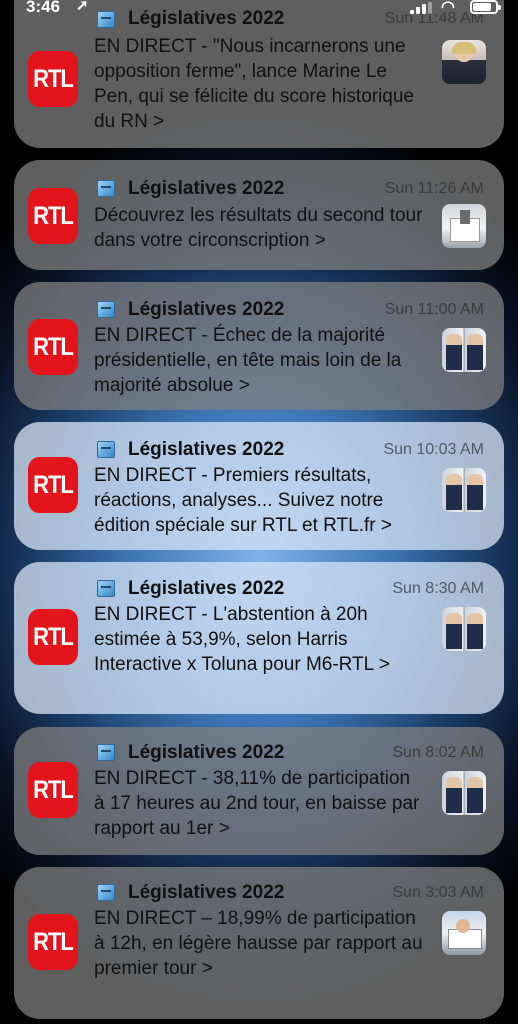  What do you see at coordinates (434, 188) in the screenshot?
I see `notification-time: Sun 11:26 AM` at bounding box center [434, 188].